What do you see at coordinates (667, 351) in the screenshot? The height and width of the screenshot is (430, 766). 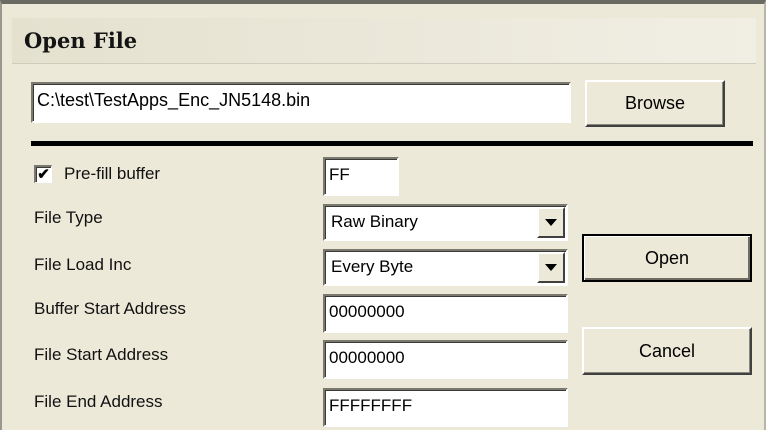 I see `cancel-button: Cancel` at bounding box center [667, 351].